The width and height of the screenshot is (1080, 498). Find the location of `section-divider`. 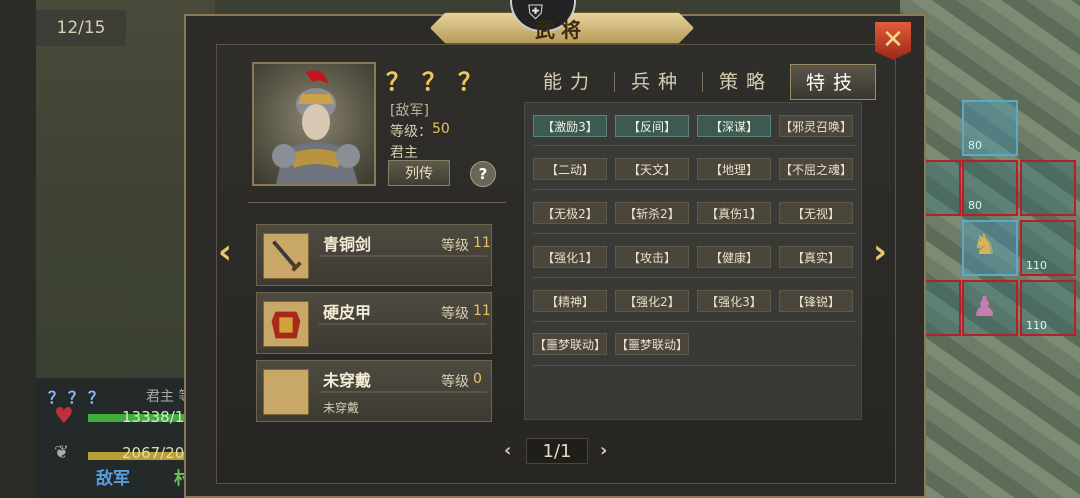

section-divider is located at coordinates (377, 202).